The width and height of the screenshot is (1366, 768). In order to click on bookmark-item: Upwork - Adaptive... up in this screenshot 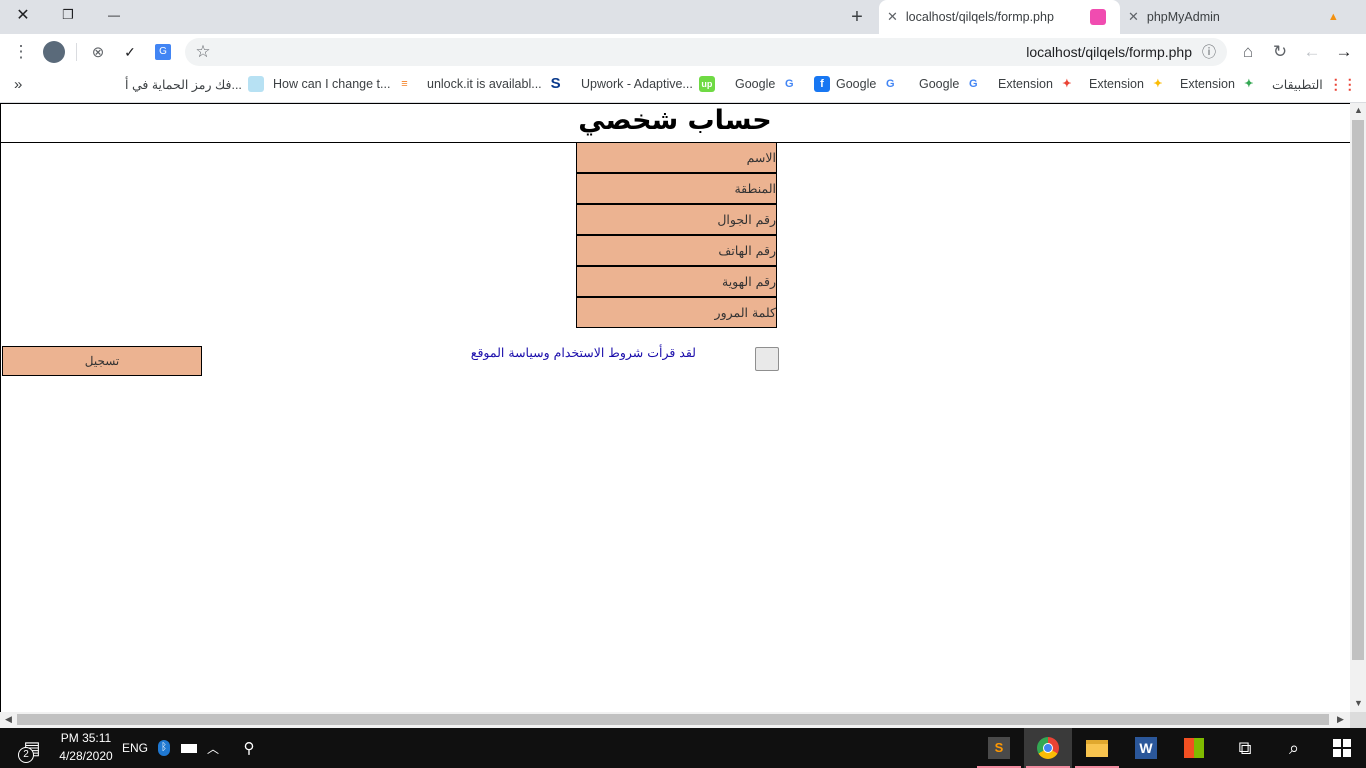, I will do `click(651, 84)`.